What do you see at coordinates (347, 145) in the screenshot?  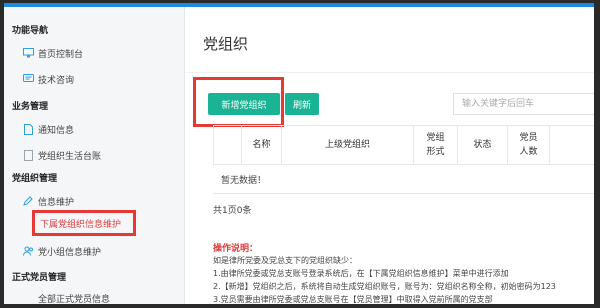 I see `col-header-parent-org: 上级党组织` at bounding box center [347, 145].